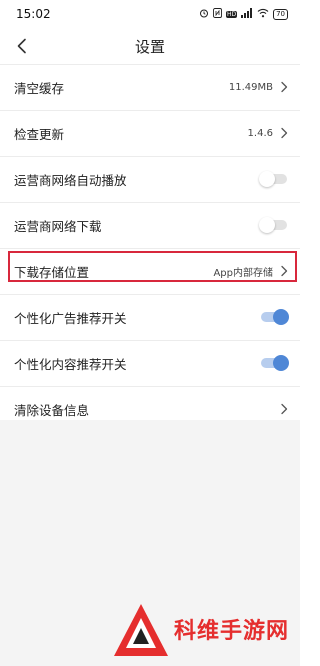  Describe the element at coordinates (250, 87) in the screenshot. I see `cache-size-value: 11.49MB` at that location.